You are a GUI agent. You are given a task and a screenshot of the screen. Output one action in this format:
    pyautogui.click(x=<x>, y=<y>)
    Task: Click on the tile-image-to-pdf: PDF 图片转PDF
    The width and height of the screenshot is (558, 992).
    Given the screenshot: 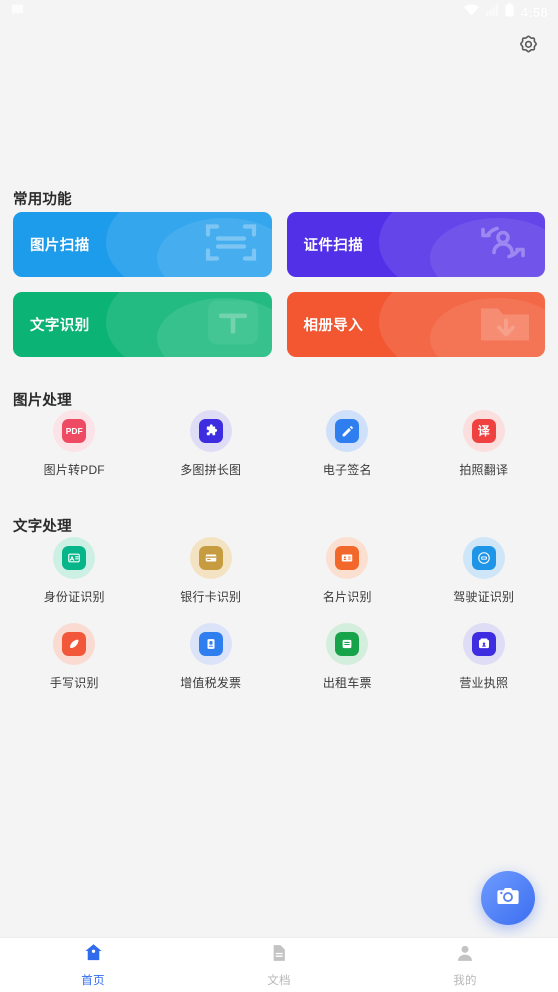 What is the action you would take?
    pyautogui.click(x=74, y=444)
    